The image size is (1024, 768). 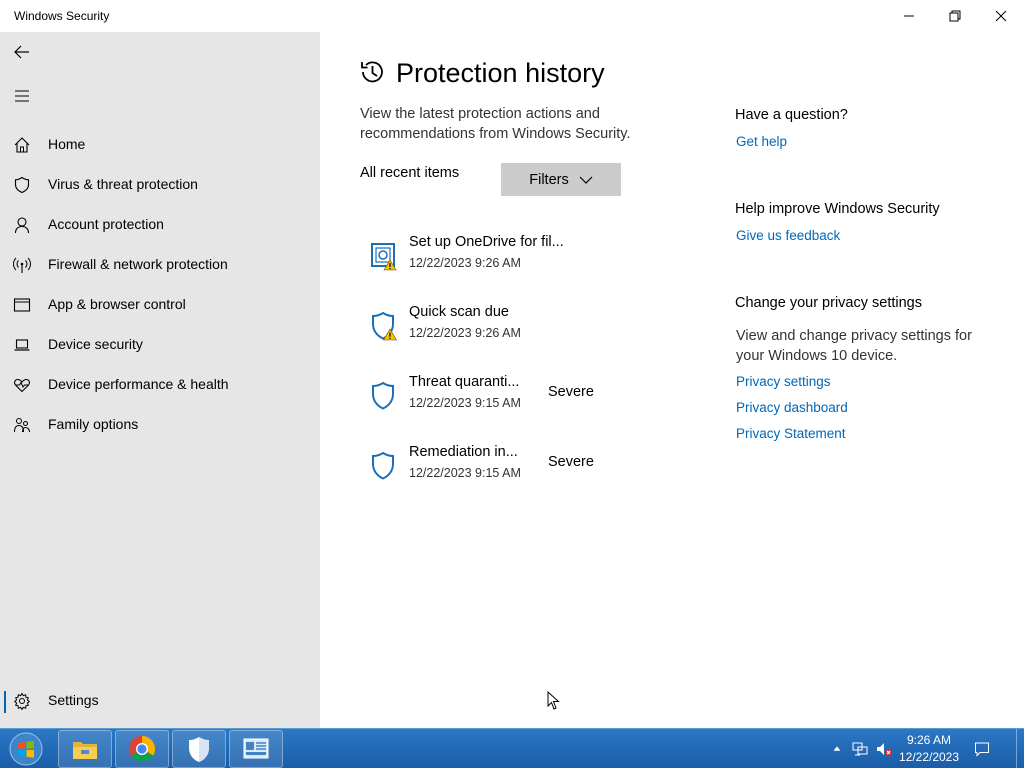 I want to click on sidebar-item-home: Home, so click(x=160, y=145).